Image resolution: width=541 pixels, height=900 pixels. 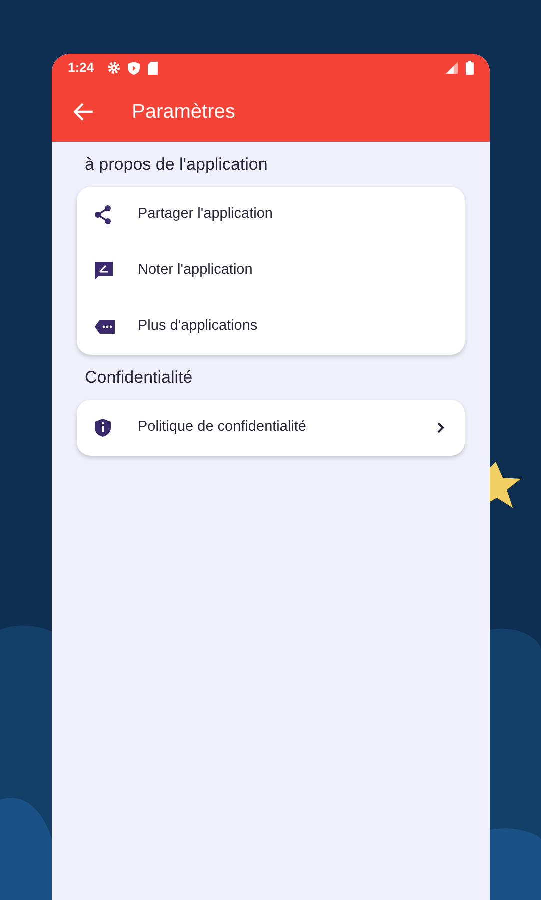 I want to click on star-icon, so click(x=506, y=485).